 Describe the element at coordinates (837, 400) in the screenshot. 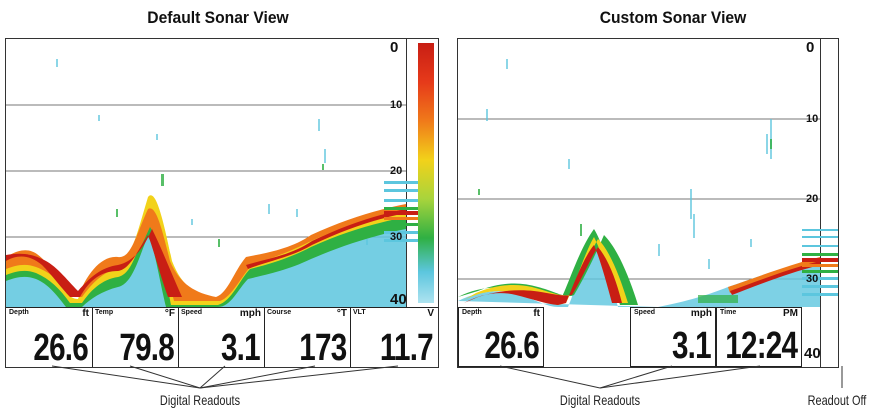

I see `readout-off-caption: Readout Off` at that location.